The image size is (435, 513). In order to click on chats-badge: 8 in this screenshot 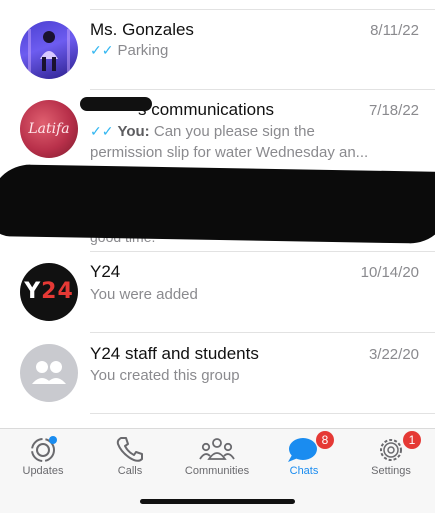, I will do `click(325, 440)`.